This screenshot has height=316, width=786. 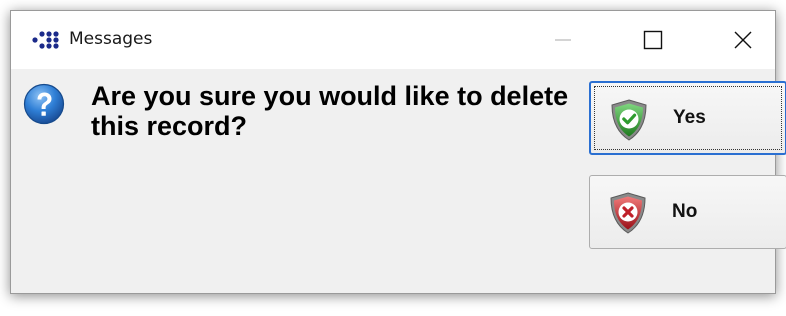 I want to click on app-icon, so click(x=45, y=40).